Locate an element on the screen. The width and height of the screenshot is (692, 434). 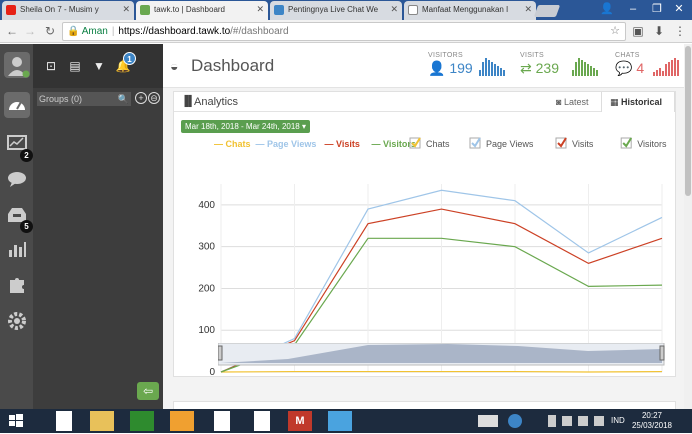
download-icon: ⬇ is located at coordinates (659, 31).